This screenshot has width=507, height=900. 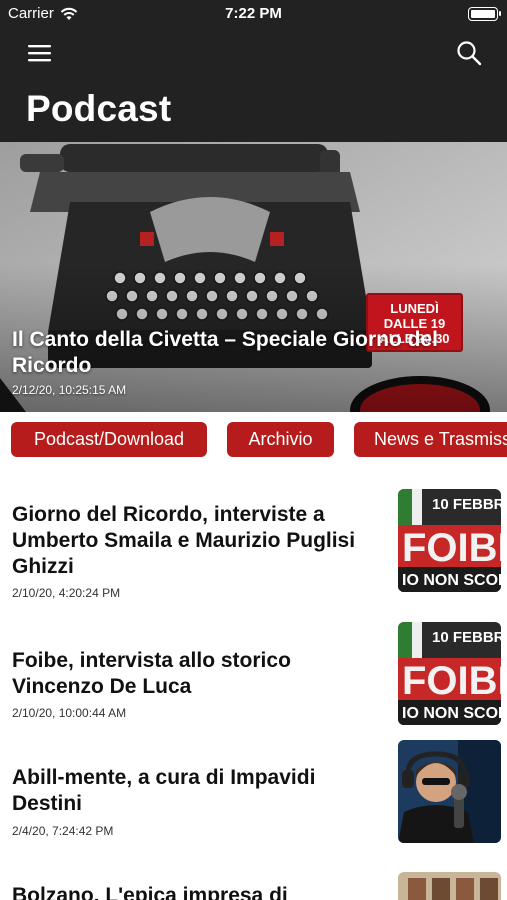 What do you see at coordinates (109, 439) in the screenshot?
I see `chip-podcast-download: Podcast/Download` at bounding box center [109, 439].